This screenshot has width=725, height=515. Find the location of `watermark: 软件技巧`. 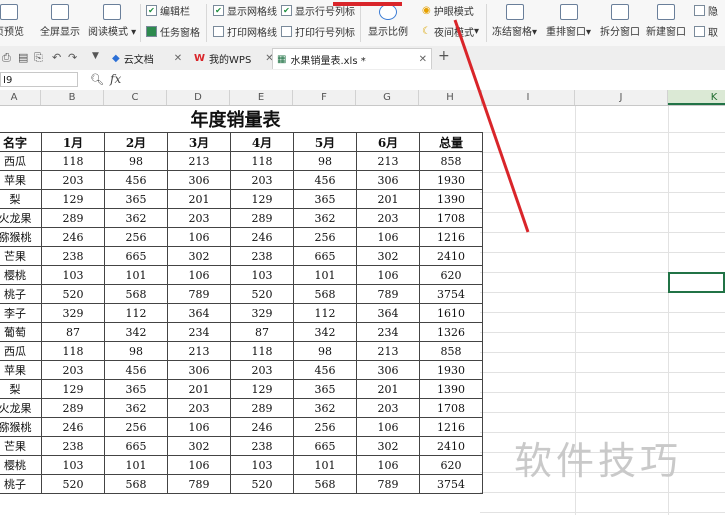

watermark: 软件技巧 is located at coordinates (598, 461).